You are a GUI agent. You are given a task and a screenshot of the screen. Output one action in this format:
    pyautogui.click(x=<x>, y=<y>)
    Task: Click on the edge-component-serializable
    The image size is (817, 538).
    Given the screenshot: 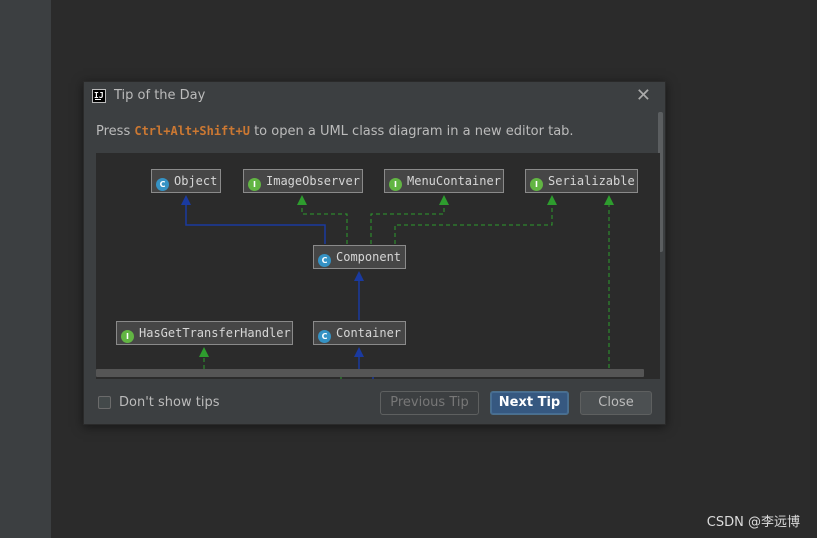 What is the action you would take?
    pyautogui.click(x=473, y=223)
    